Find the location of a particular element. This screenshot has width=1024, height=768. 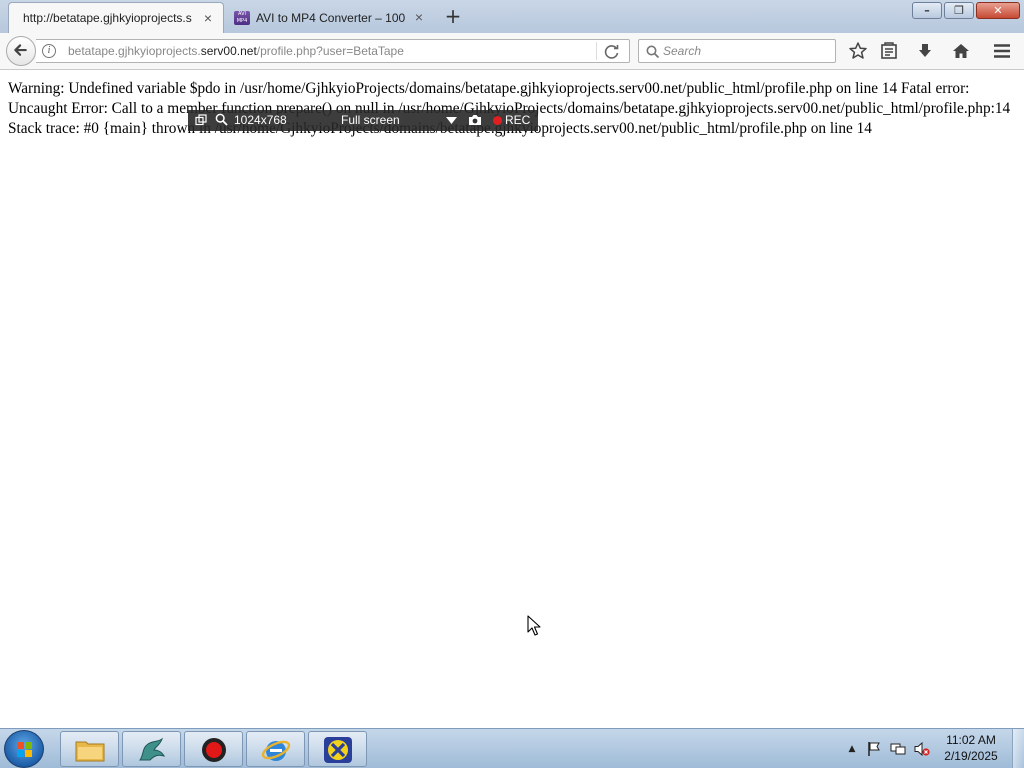

close-window-button: ✕ is located at coordinates (998, 10).